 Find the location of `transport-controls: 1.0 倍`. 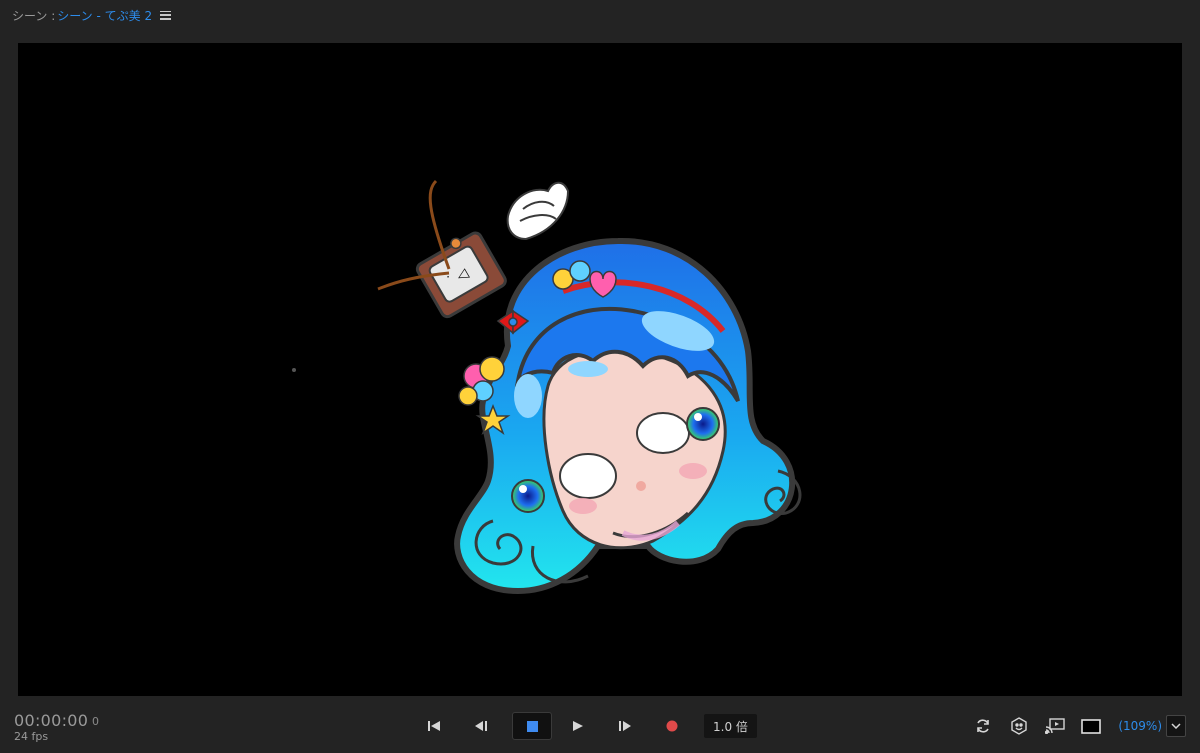

transport-controls: 1.0 倍 is located at coordinates (587, 726).